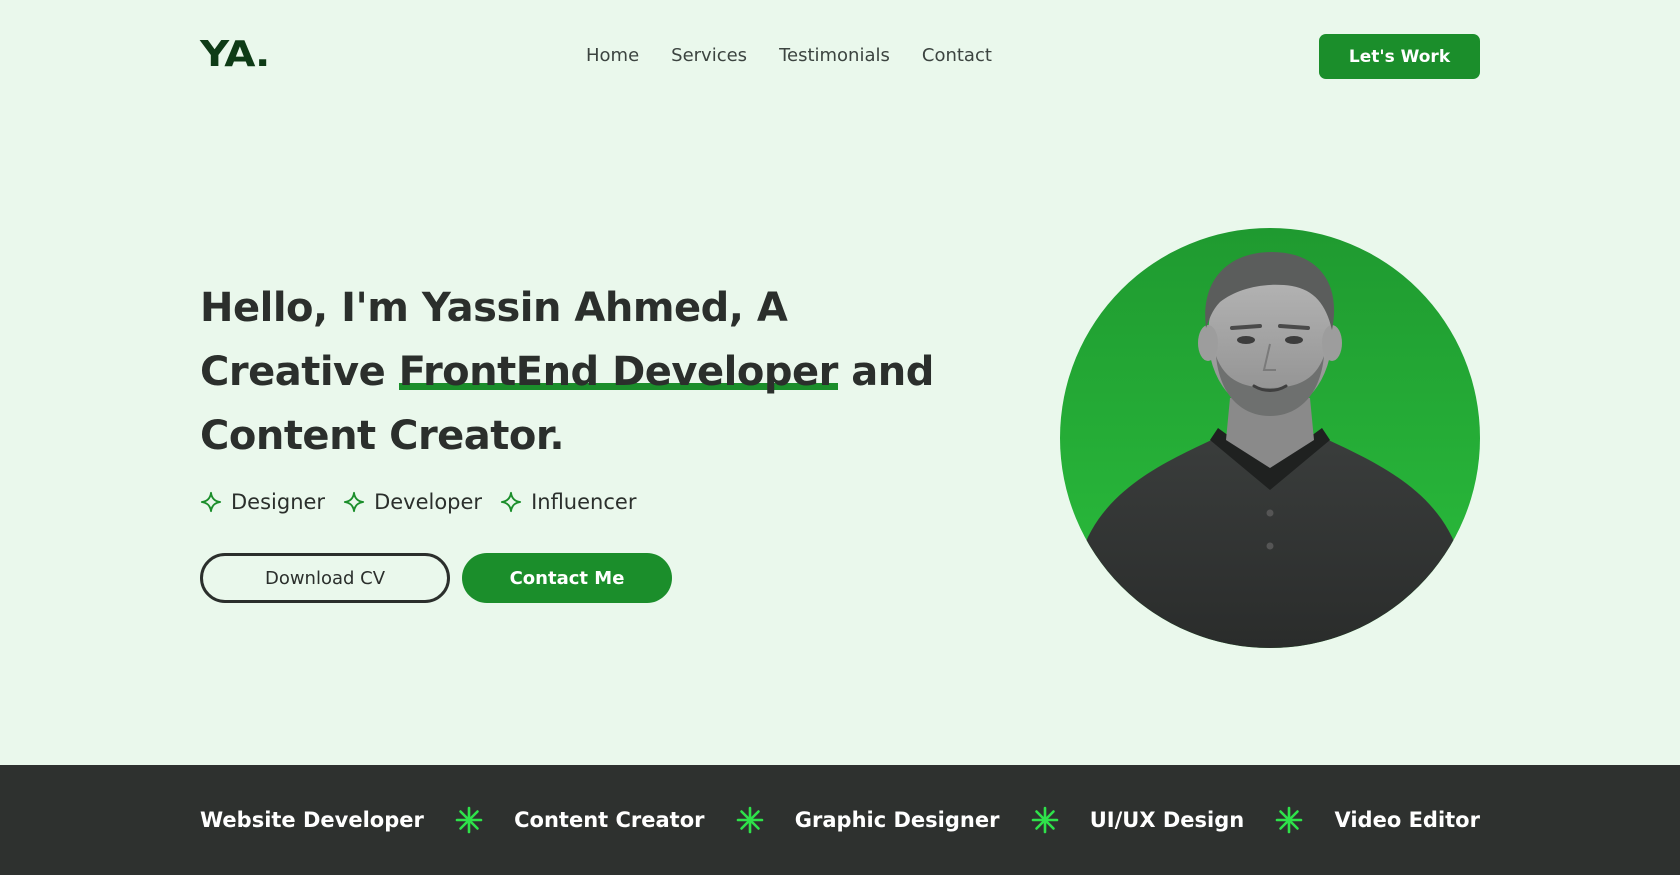 Image resolution: width=1680 pixels, height=875 pixels. What do you see at coordinates (709, 55) in the screenshot?
I see `nav-services: Services` at bounding box center [709, 55].